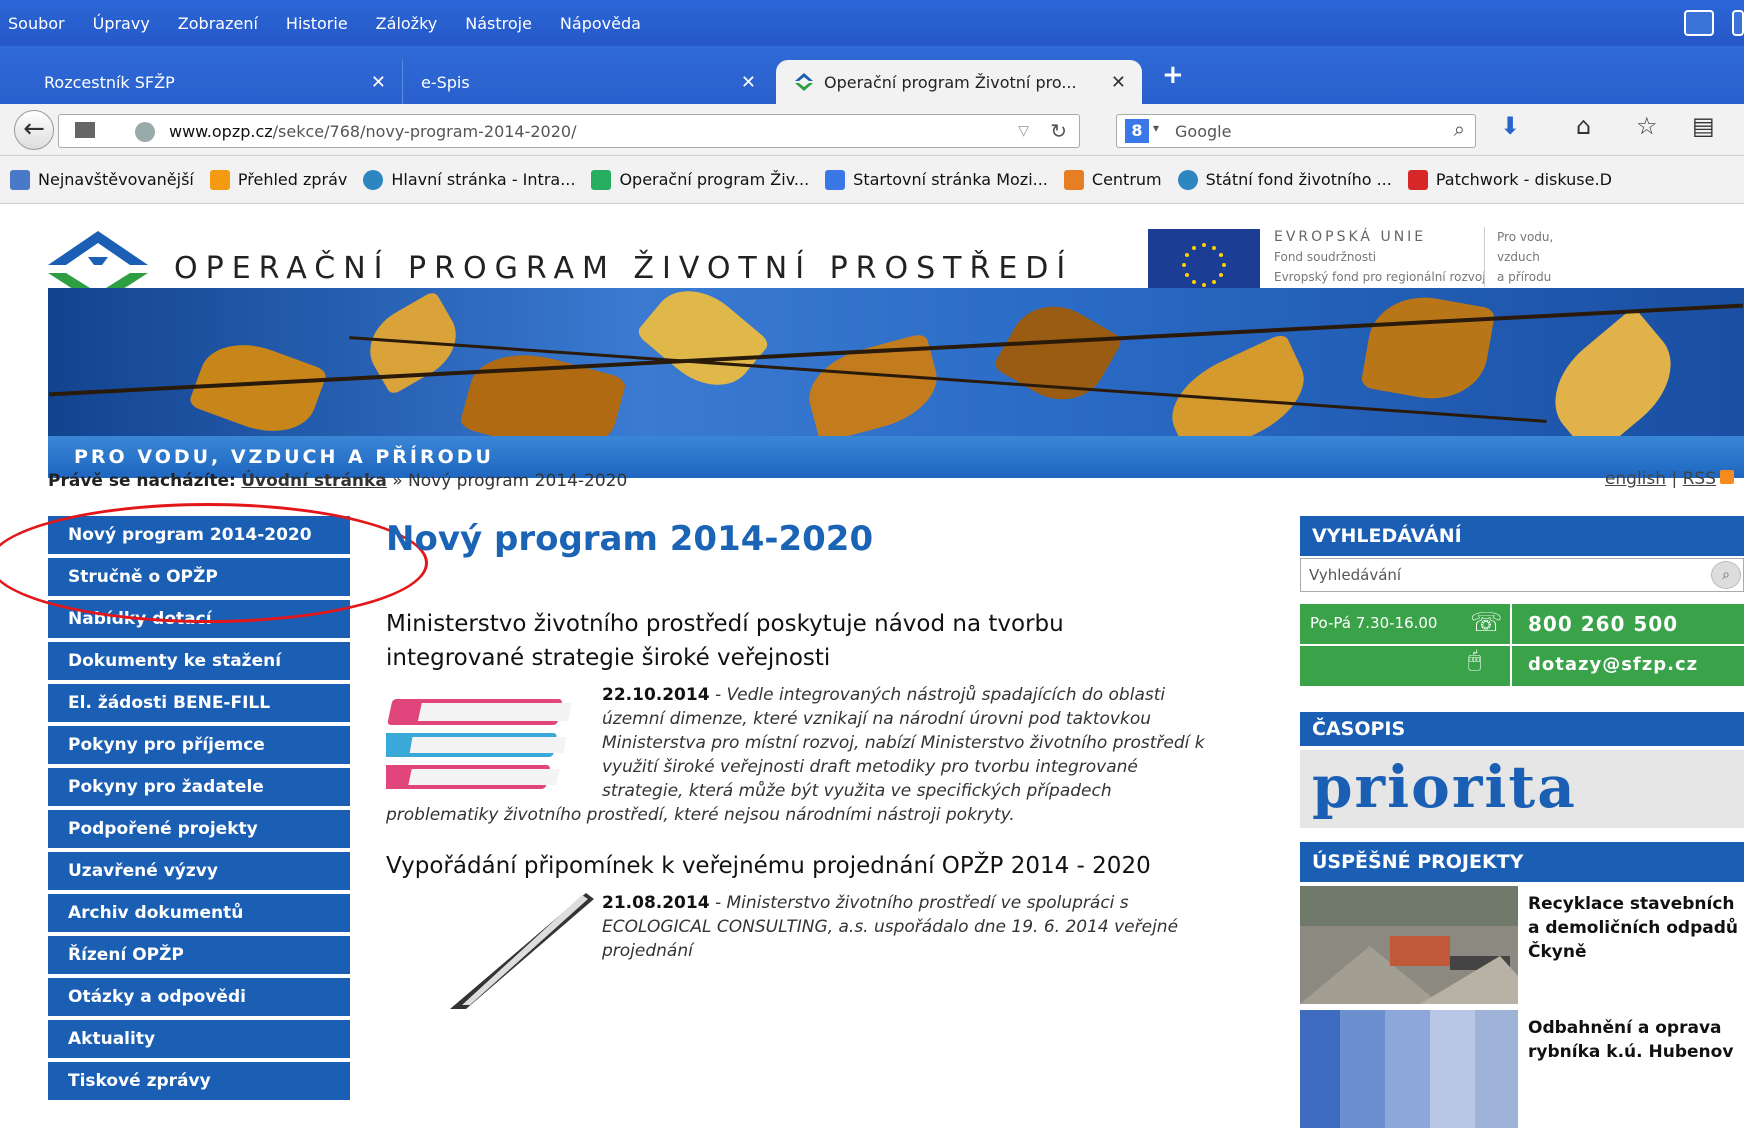 The width and height of the screenshot is (1744, 1144). What do you see at coordinates (1647, 126) in the screenshot?
I see `star-icon: ☆` at bounding box center [1647, 126].